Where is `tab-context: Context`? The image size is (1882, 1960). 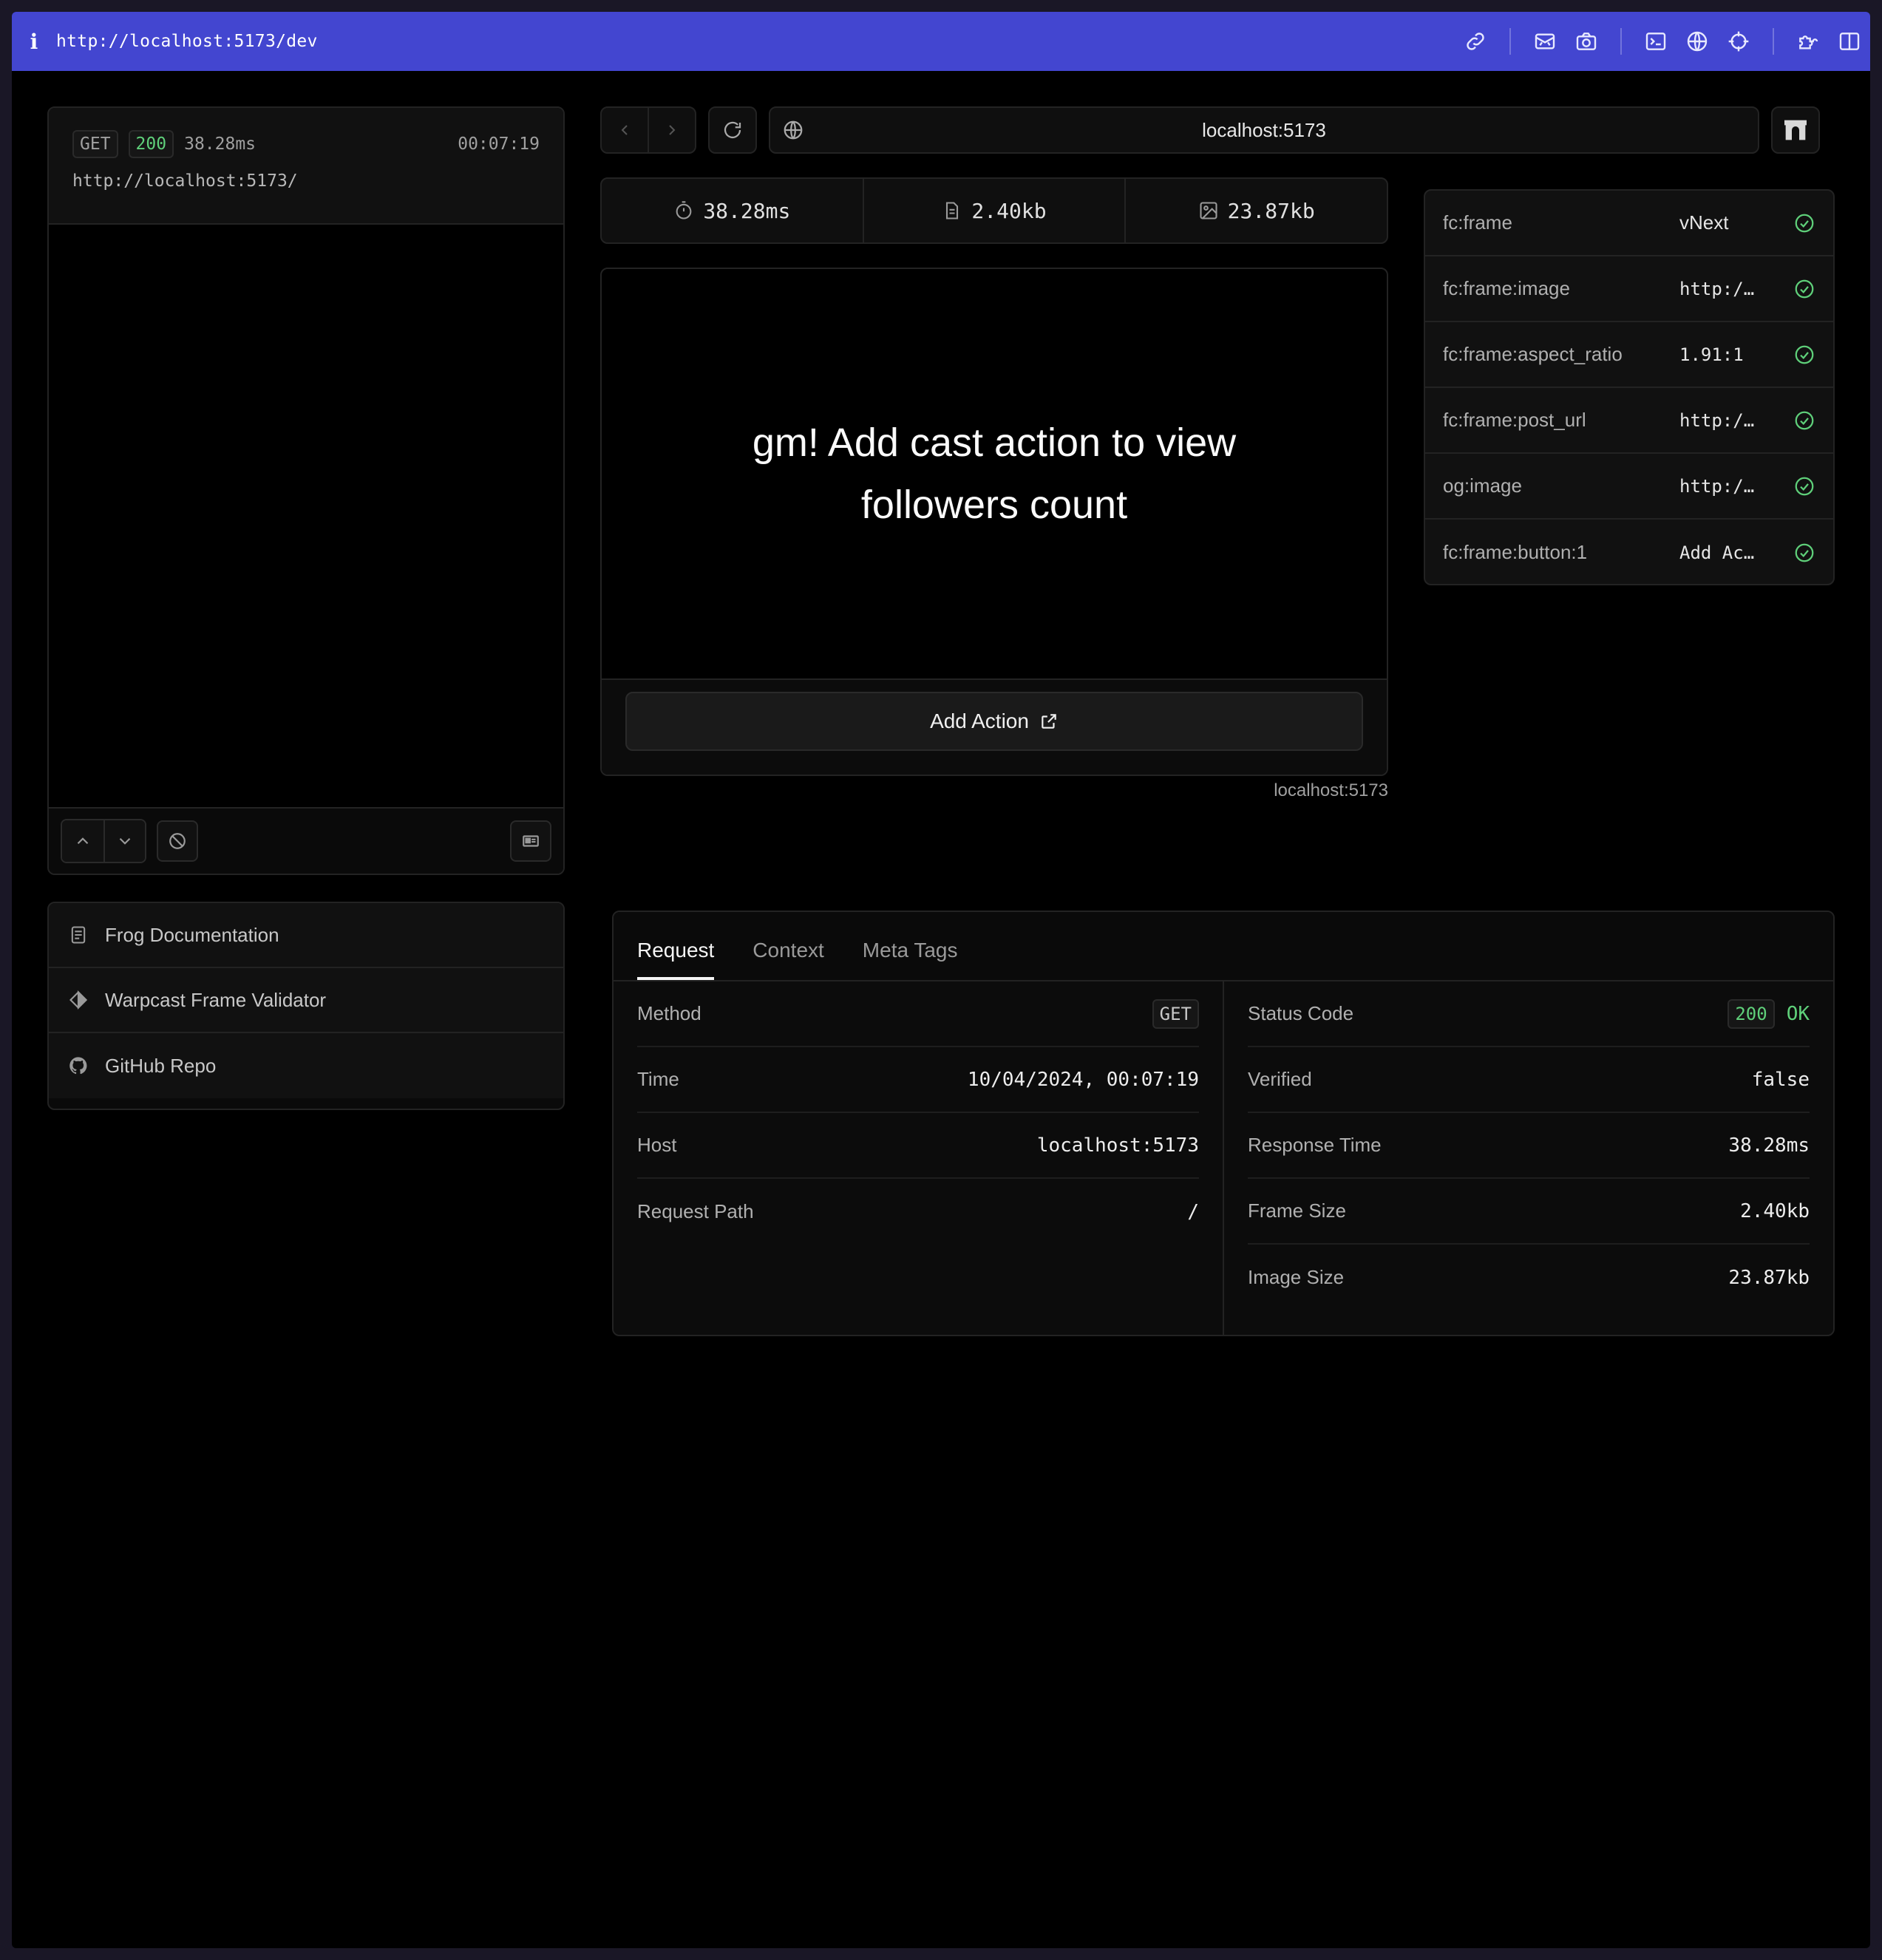 tab-context: Context is located at coordinates (788, 959).